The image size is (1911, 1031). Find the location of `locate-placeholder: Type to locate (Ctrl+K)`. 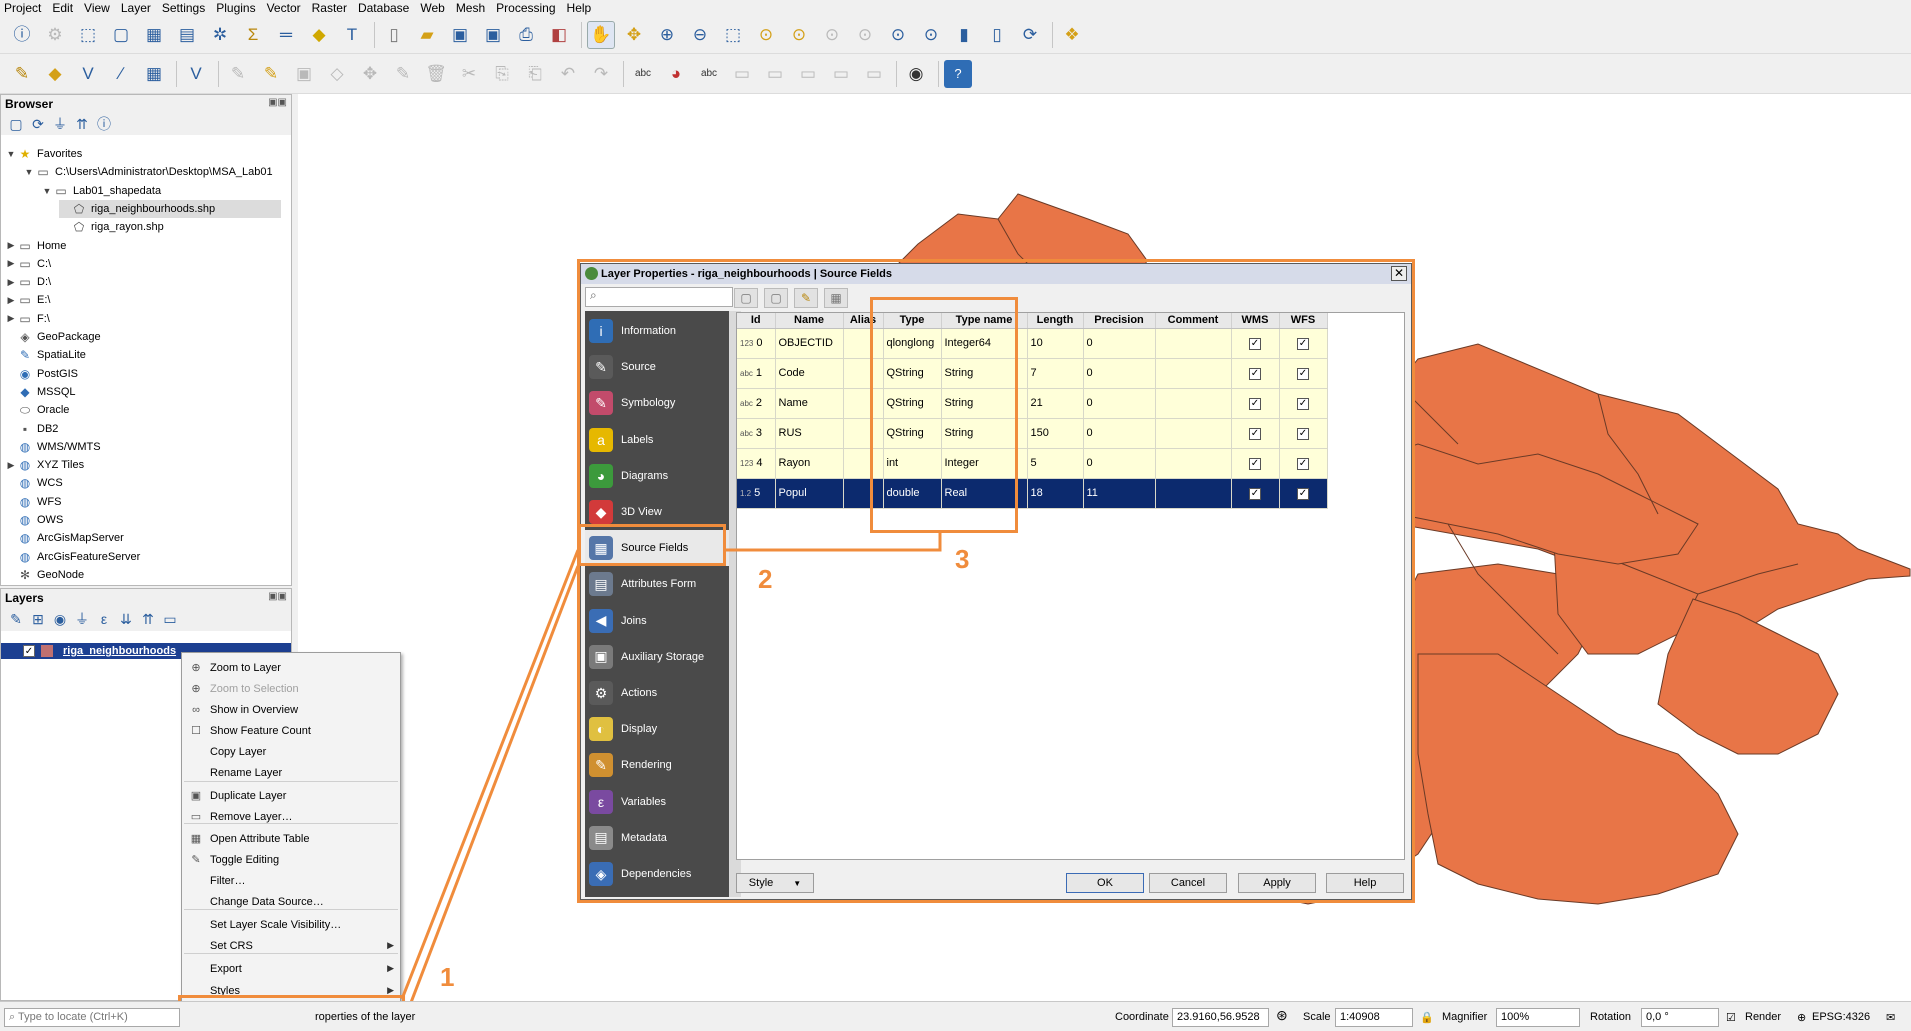

locate-placeholder: Type to locate (Ctrl+K) is located at coordinates (73, 1017).